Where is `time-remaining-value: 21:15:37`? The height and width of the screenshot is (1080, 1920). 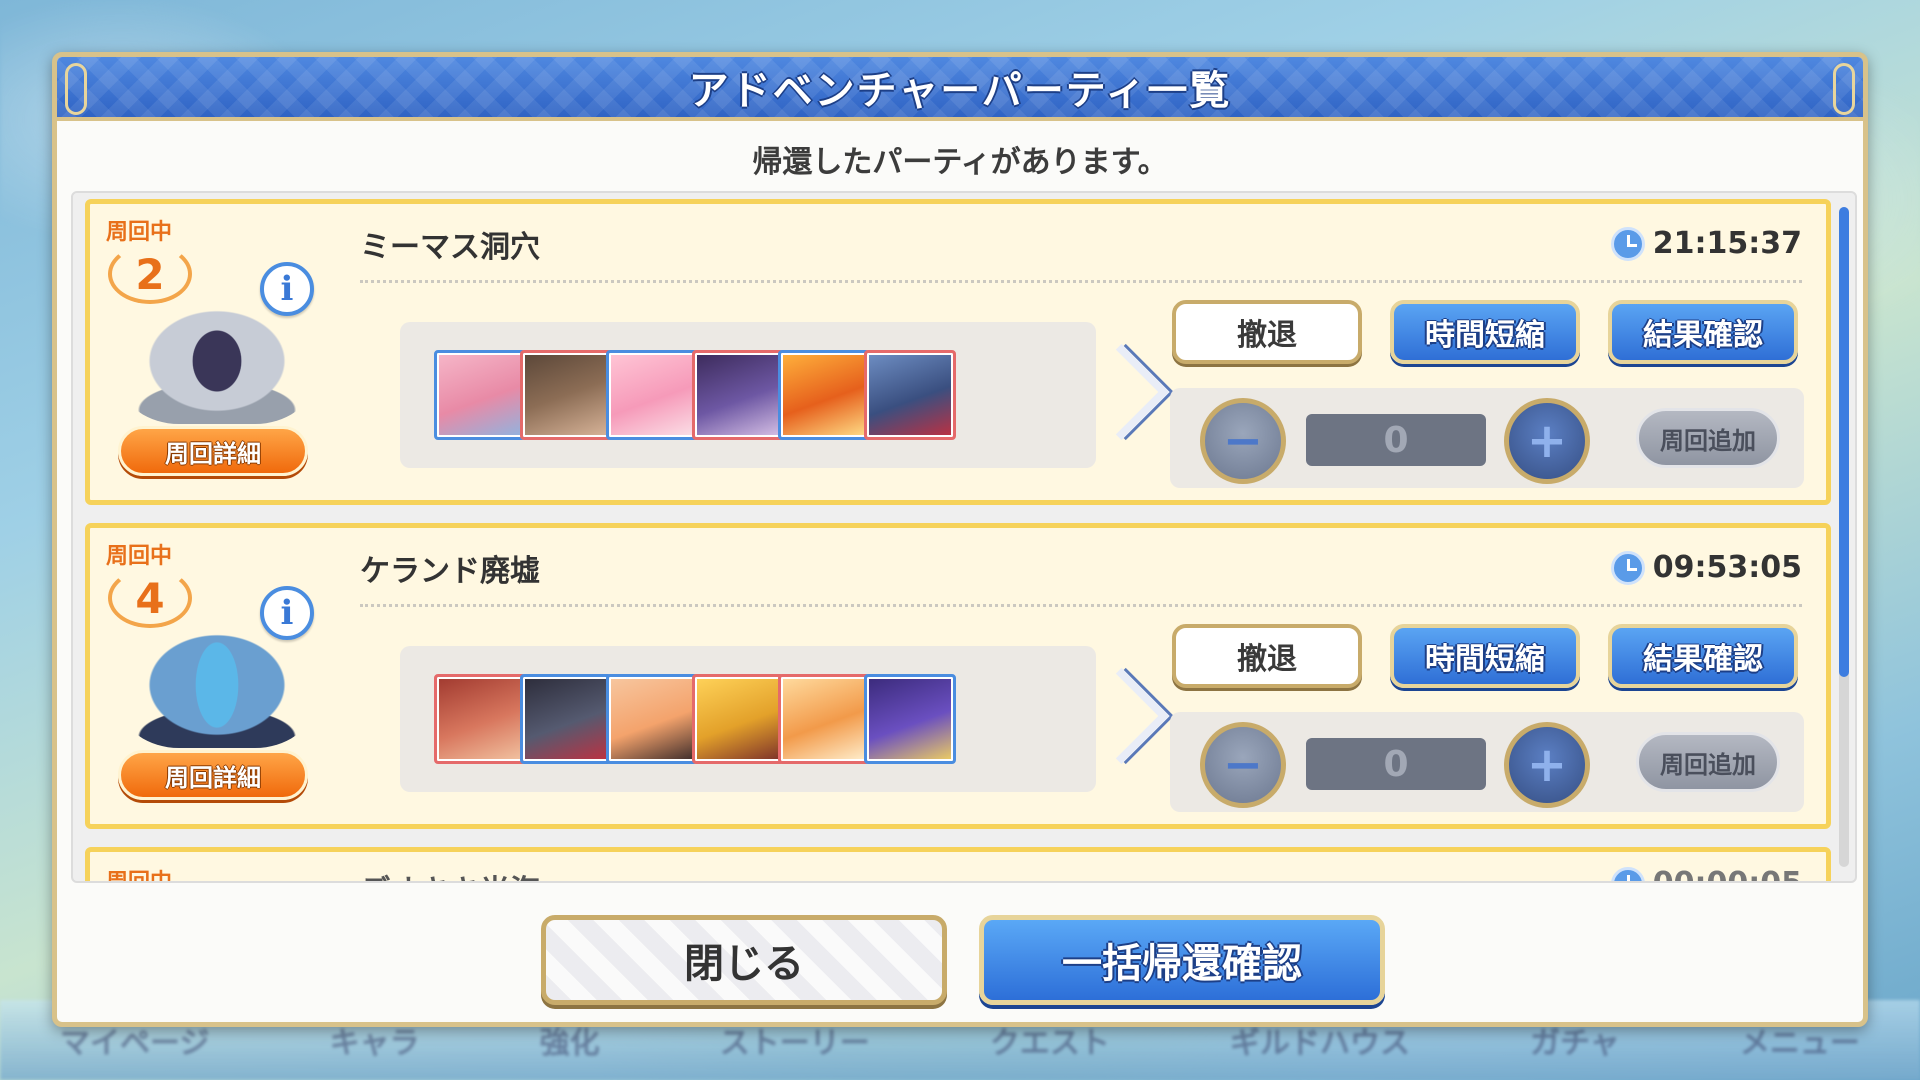
time-remaining-value: 21:15:37 is located at coordinates (1727, 243).